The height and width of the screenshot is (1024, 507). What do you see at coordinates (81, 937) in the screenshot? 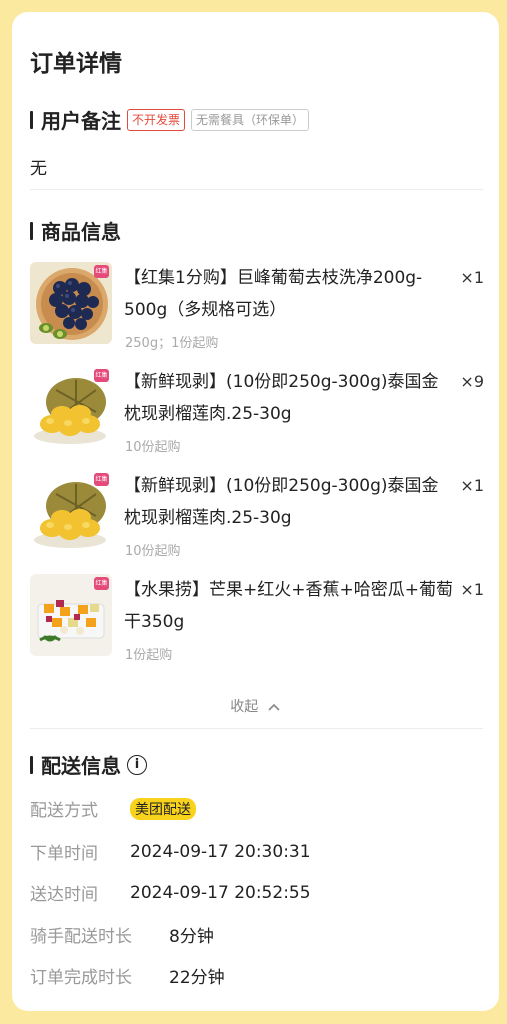
I see `rider-duration-label: 骑手配送时长` at bounding box center [81, 937].